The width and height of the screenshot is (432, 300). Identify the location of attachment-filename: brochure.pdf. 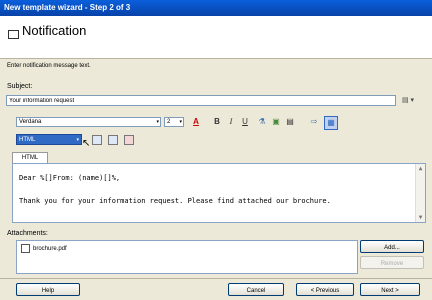
(50, 249).